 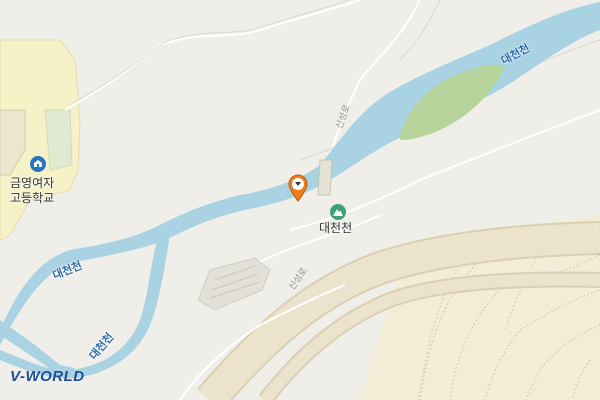 I want to click on school-field, so click(x=58, y=140).